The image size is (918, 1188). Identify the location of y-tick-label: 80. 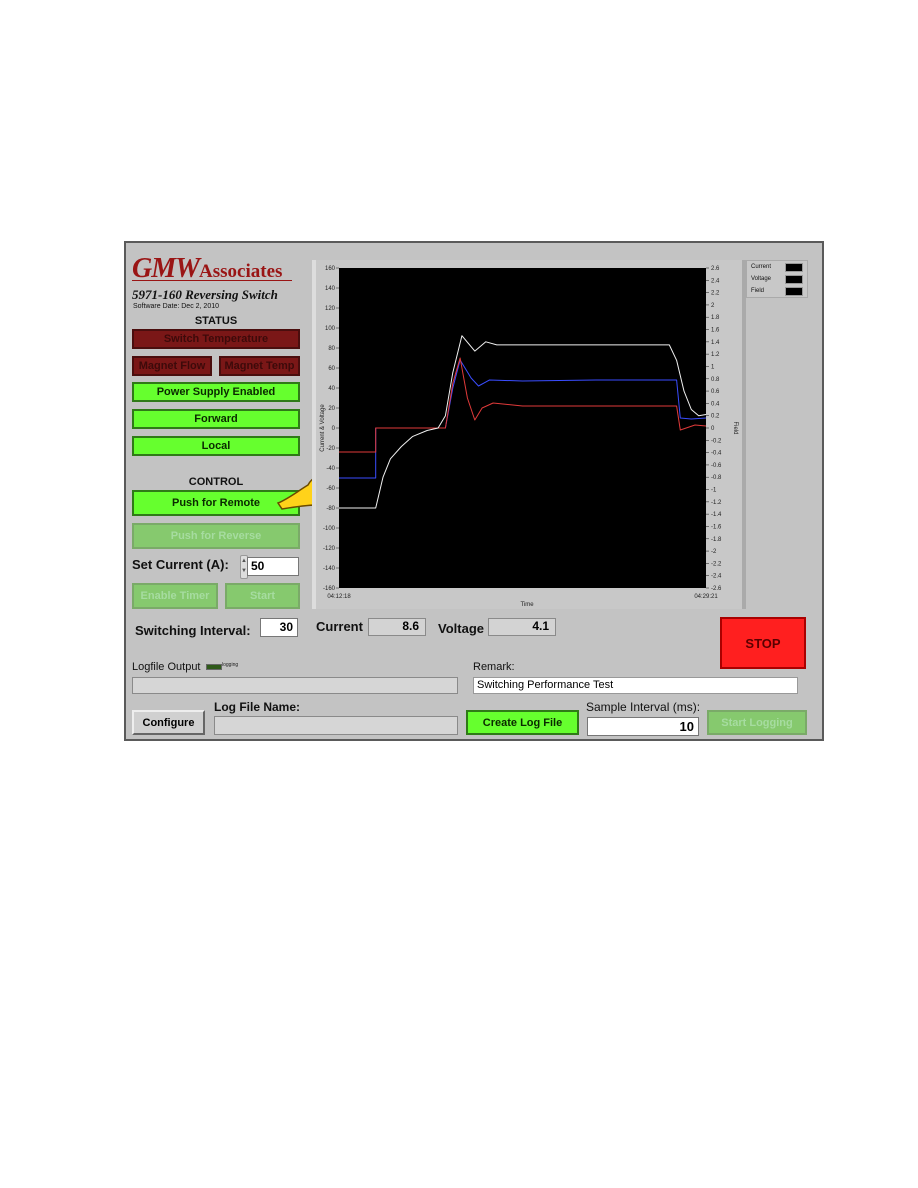
(331, 349).